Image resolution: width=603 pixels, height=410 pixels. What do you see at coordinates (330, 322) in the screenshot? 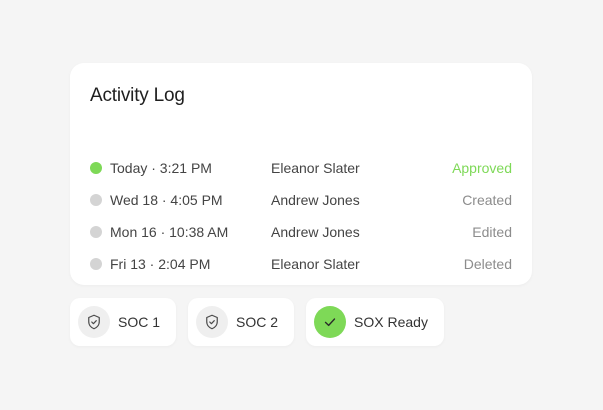
I see `checkmark-icon` at bounding box center [330, 322].